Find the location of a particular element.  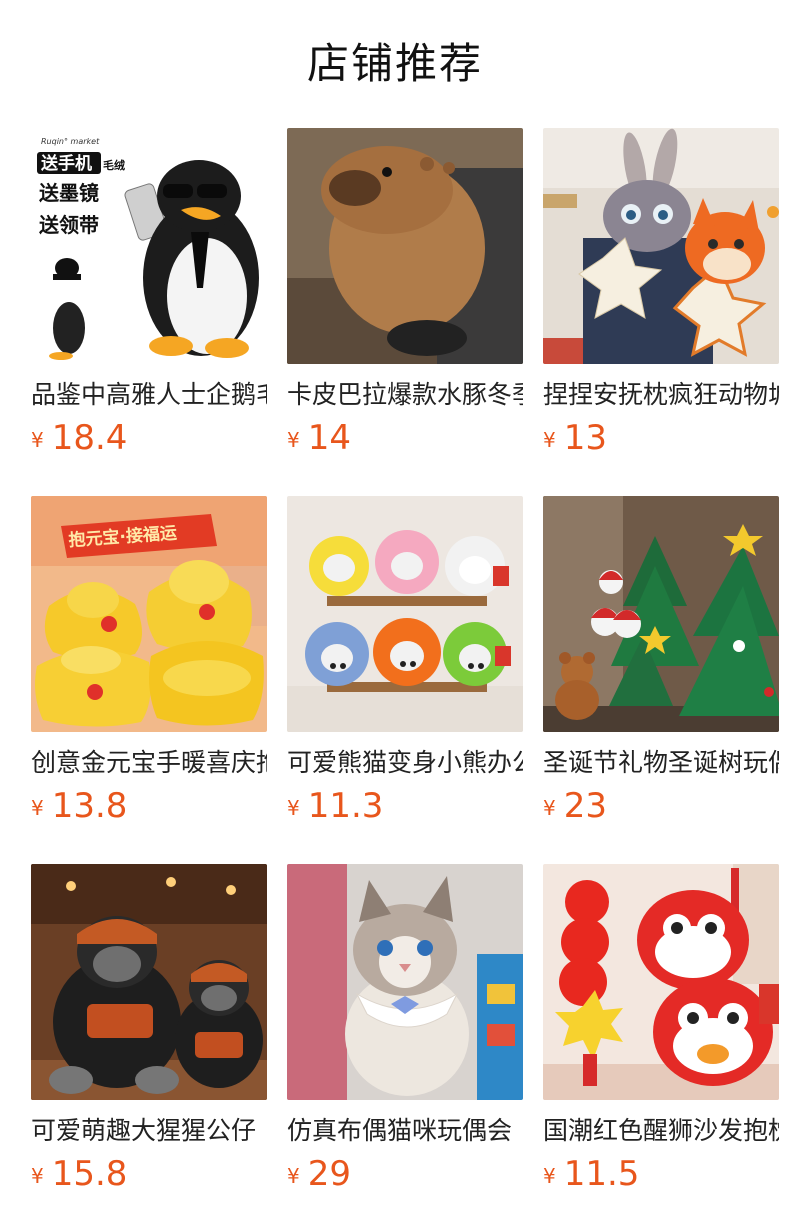

product-name: 国潮红色醒狮沙发抱枕 is located at coordinates (661, 1131).